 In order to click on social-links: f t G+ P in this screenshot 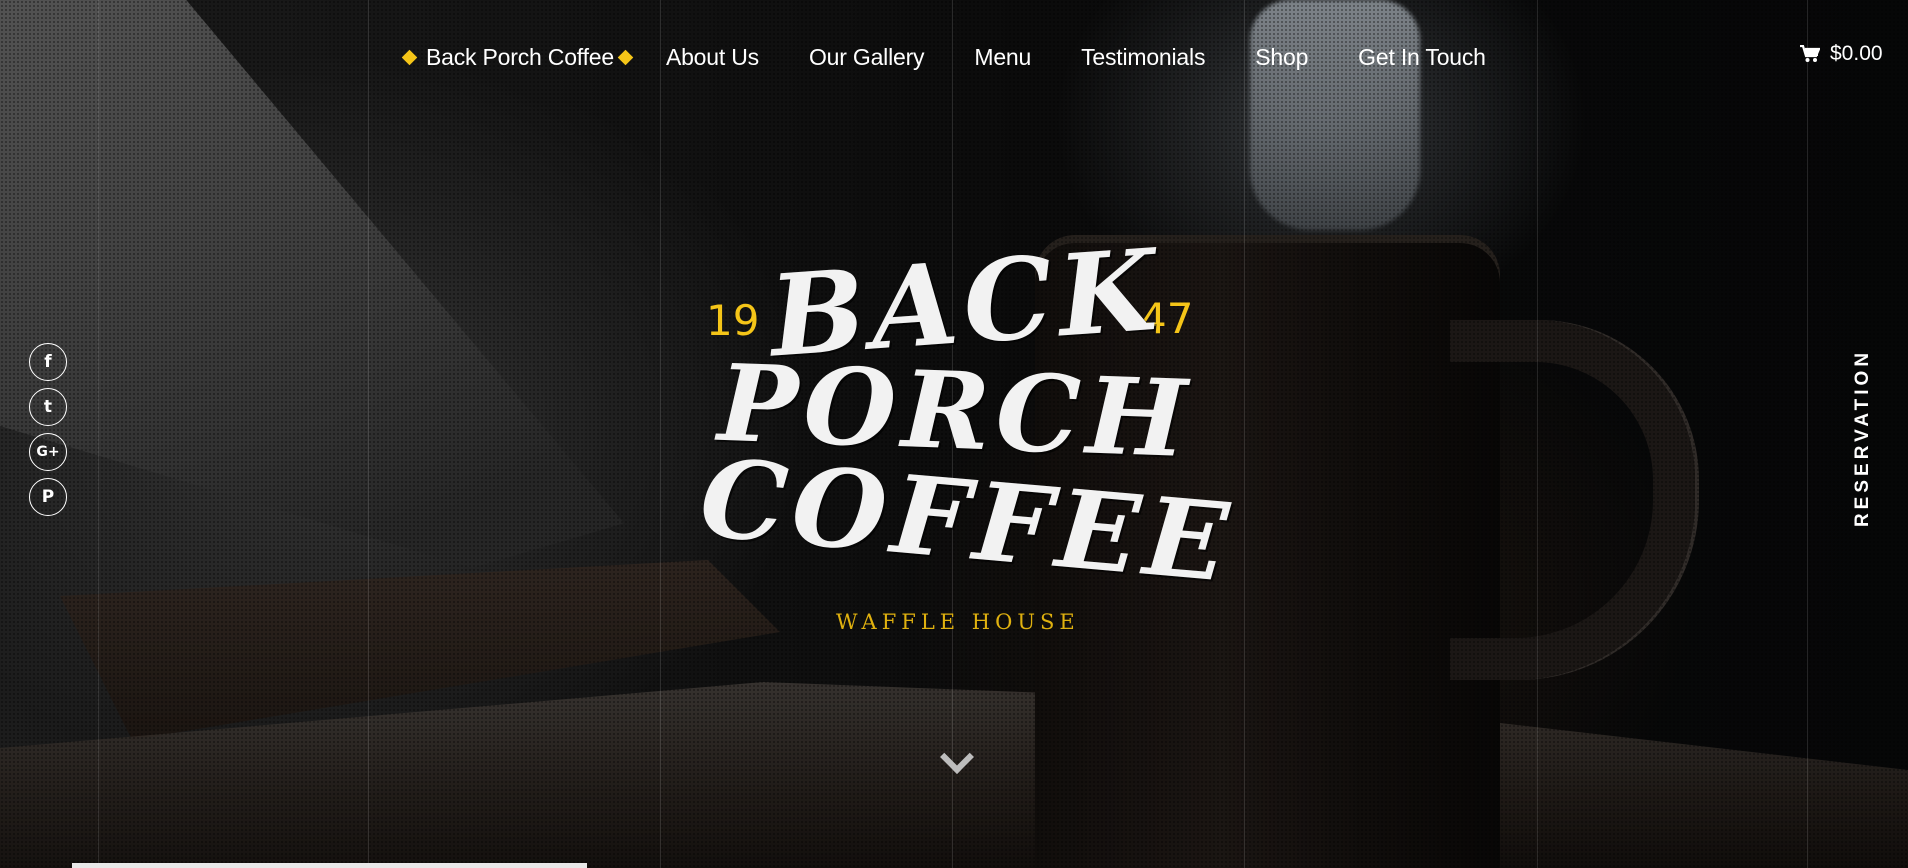, I will do `click(48, 429)`.